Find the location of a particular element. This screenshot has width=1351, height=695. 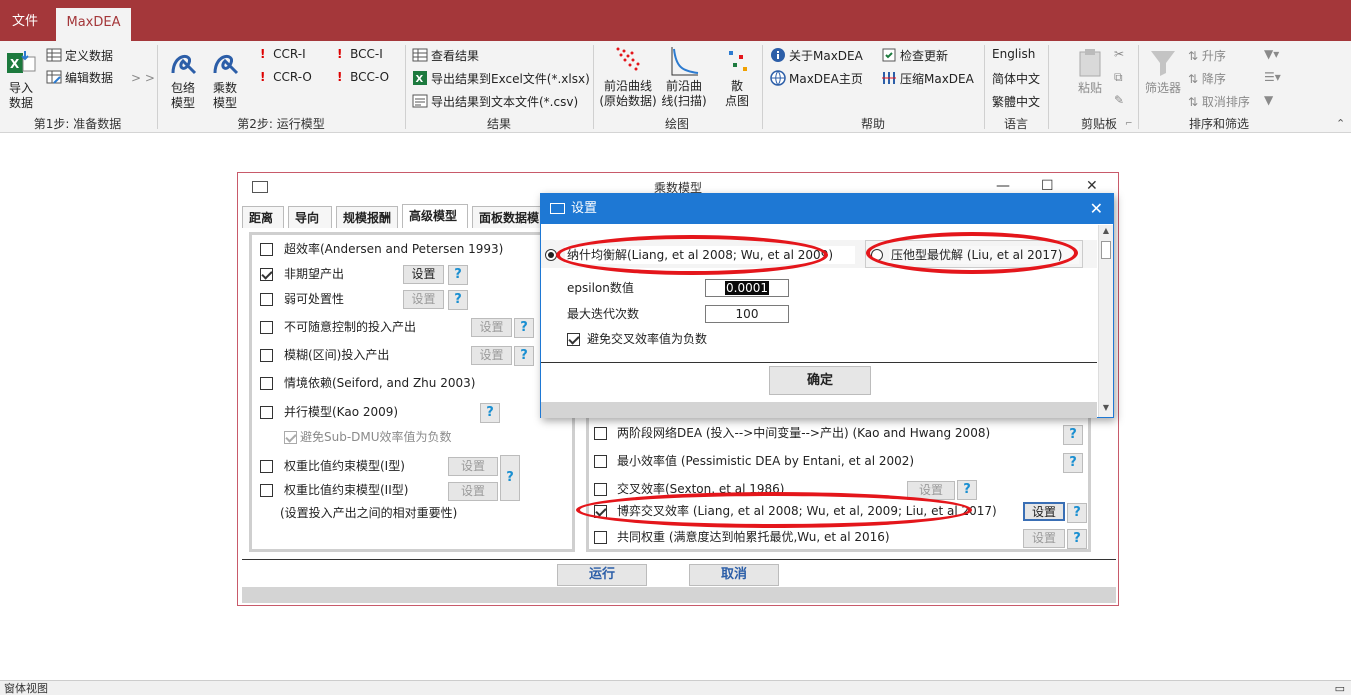

option-label: 模糊(区间)投入产出 is located at coordinates (375, 355).